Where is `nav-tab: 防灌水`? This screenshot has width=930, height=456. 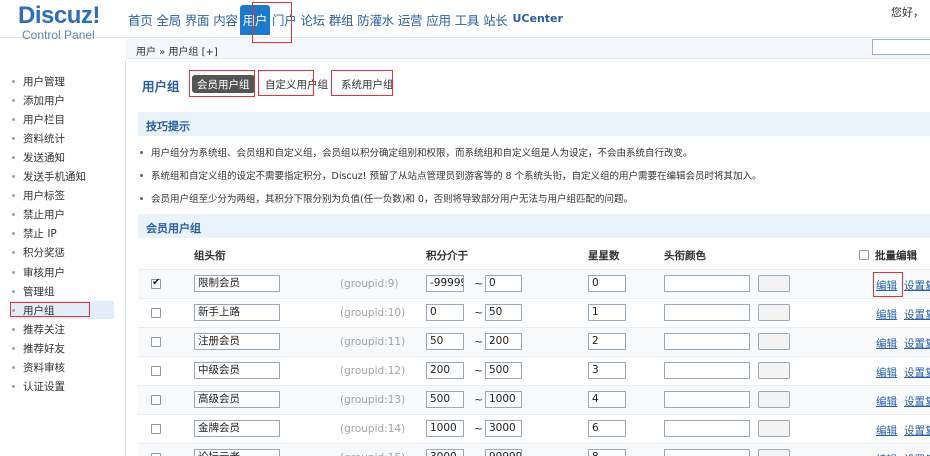
nav-tab: 防灌水 is located at coordinates (375, 20).